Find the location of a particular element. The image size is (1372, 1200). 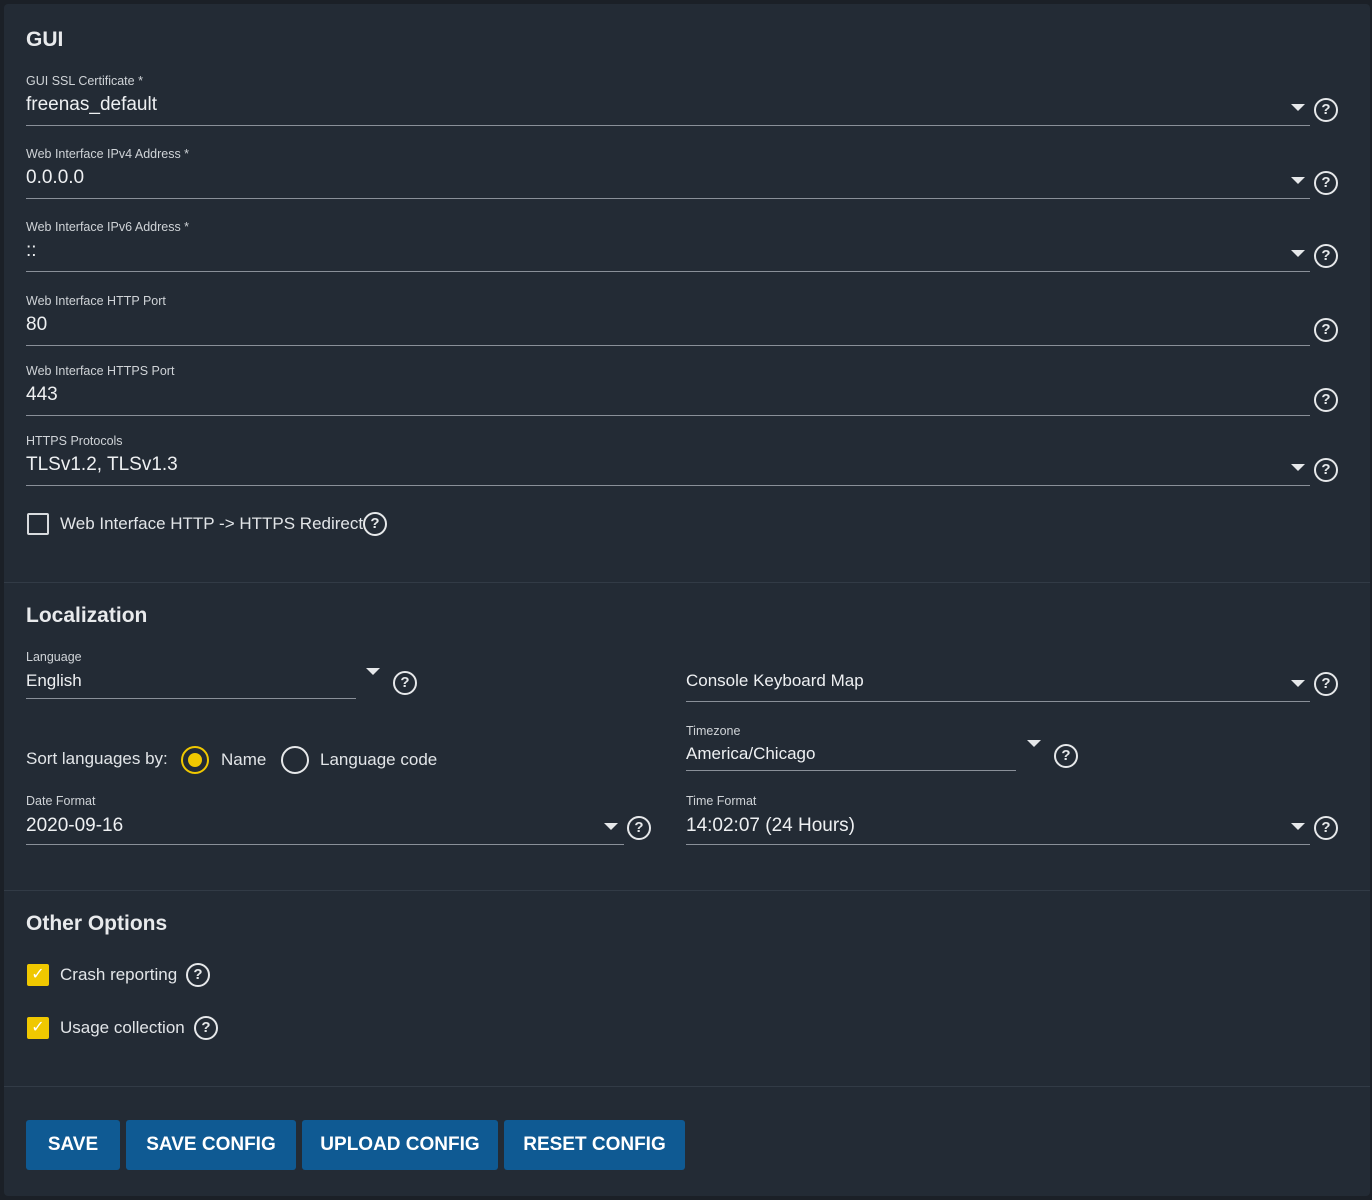

https-port-input: 443 is located at coordinates (668, 395).